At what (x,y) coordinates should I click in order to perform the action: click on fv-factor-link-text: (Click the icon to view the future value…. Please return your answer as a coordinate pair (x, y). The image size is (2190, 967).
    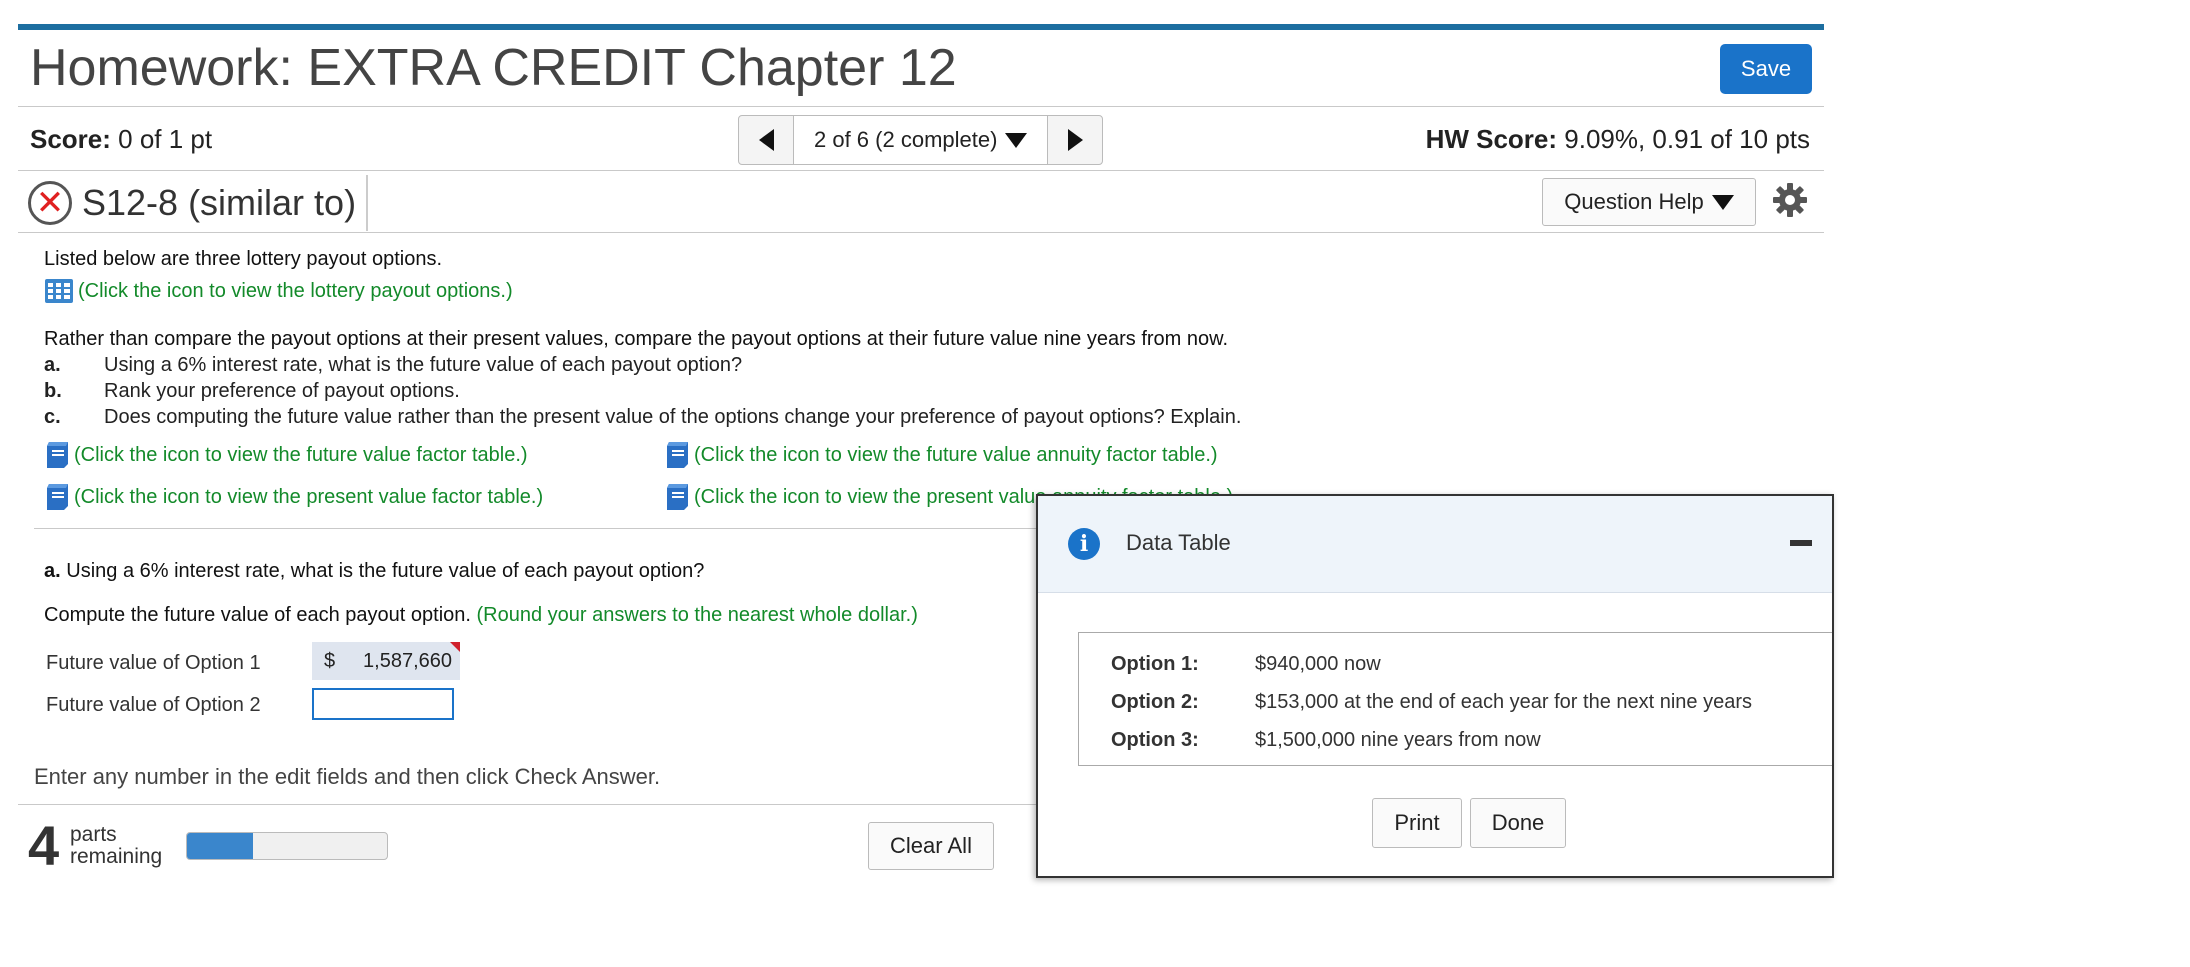
    Looking at the image, I should click on (301, 454).